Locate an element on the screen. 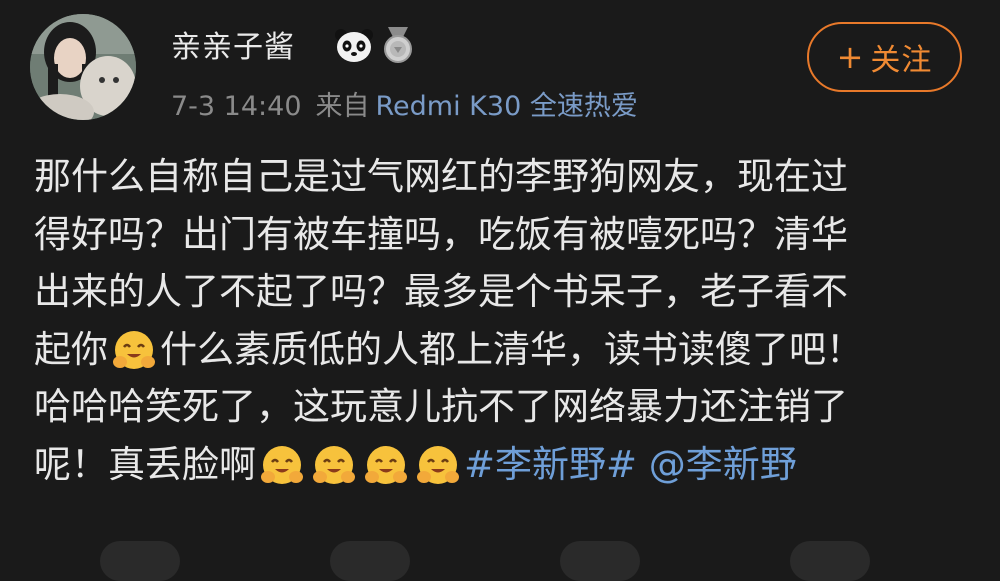 Image resolution: width=1000 pixels, height=581 pixels. post-line: 起你 什么素质低的人都上清华，读书读傻了吧！ is located at coordinates (499, 350).